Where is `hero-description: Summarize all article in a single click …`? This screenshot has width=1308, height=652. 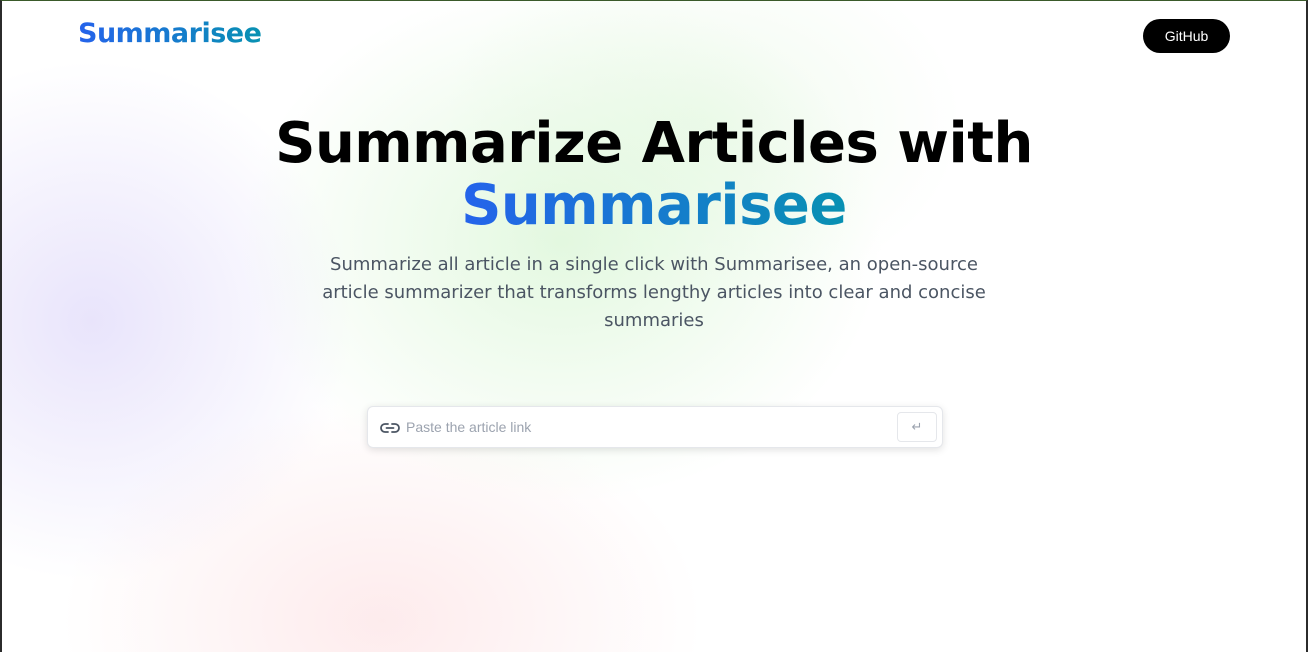 hero-description: Summarize all article in a single click … is located at coordinates (654, 292).